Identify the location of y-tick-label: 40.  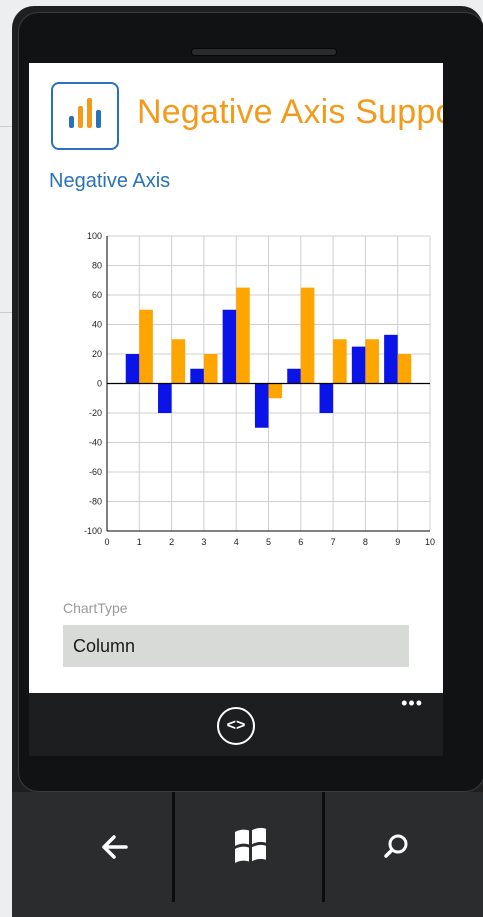
(97, 325).